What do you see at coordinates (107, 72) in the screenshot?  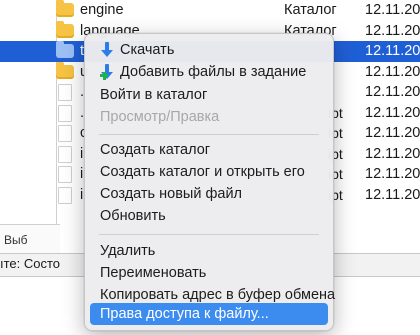 I see `add-to-queue-icon` at bounding box center [107, 72].